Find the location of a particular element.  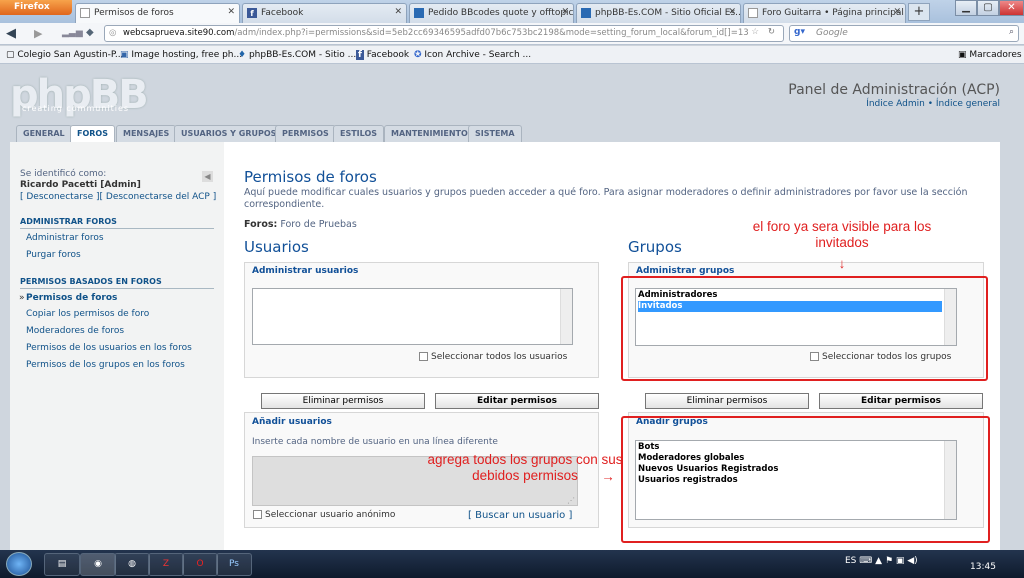

start-button is located at coordinates (19, 564).